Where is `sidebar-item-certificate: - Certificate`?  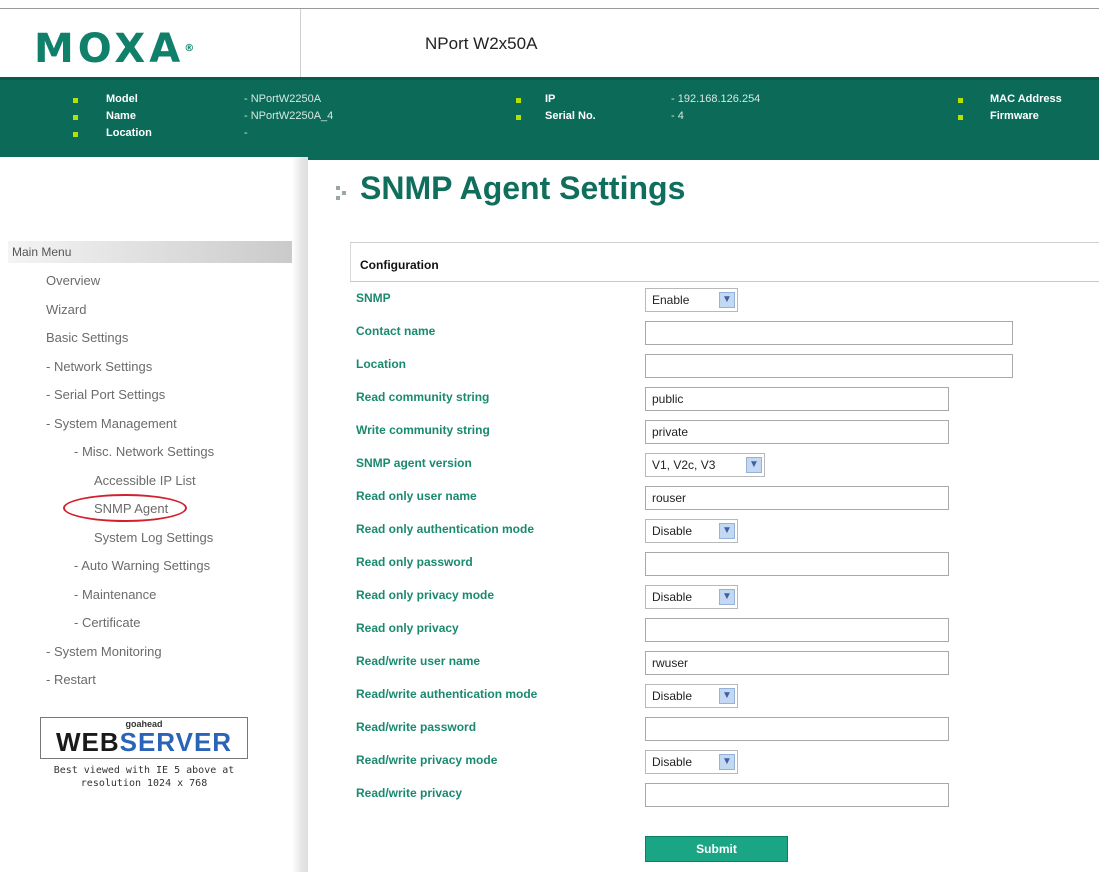 sidebar-item-certificate: - Certificate is located at coordinates (107, 622).